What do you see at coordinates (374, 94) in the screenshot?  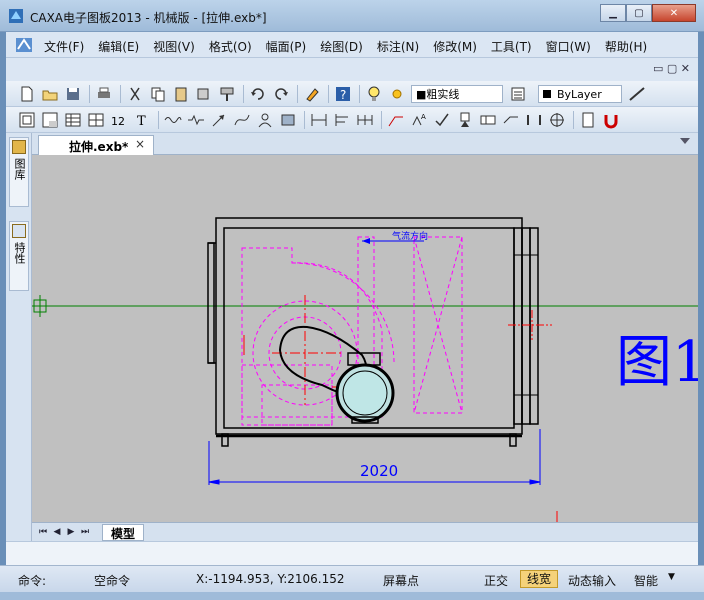 I see `layer-state-bulb-icon` at bounding box center [374, 94].